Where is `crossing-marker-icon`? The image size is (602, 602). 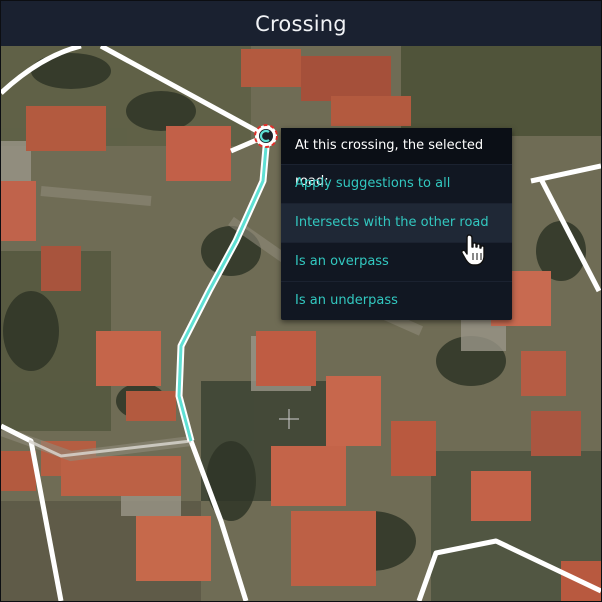
crossing-marker-icon is located at coordinates (266, 136).